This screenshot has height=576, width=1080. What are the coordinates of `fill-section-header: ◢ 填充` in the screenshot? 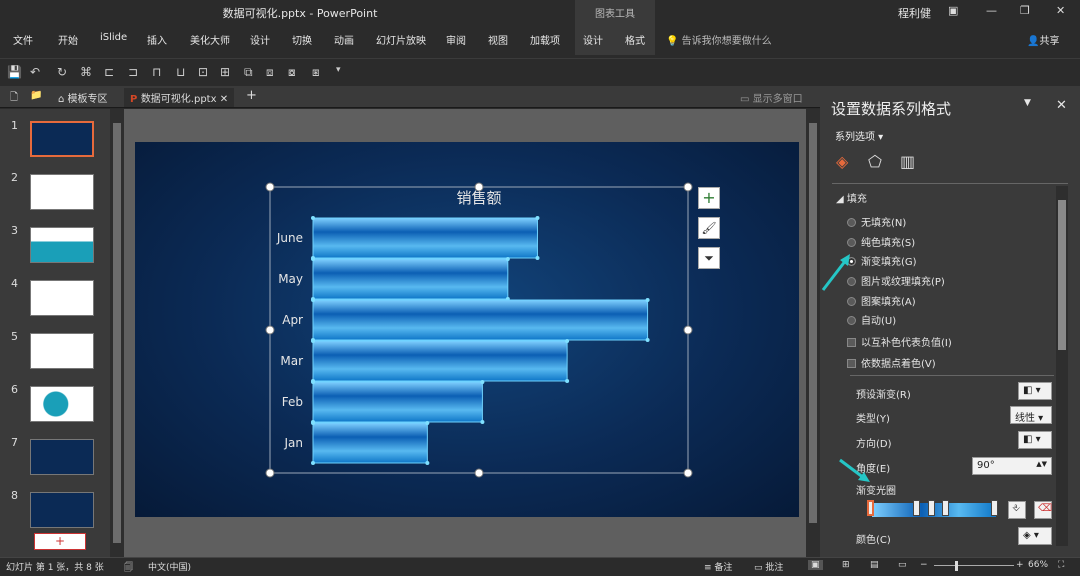 It's located at (851, 197).